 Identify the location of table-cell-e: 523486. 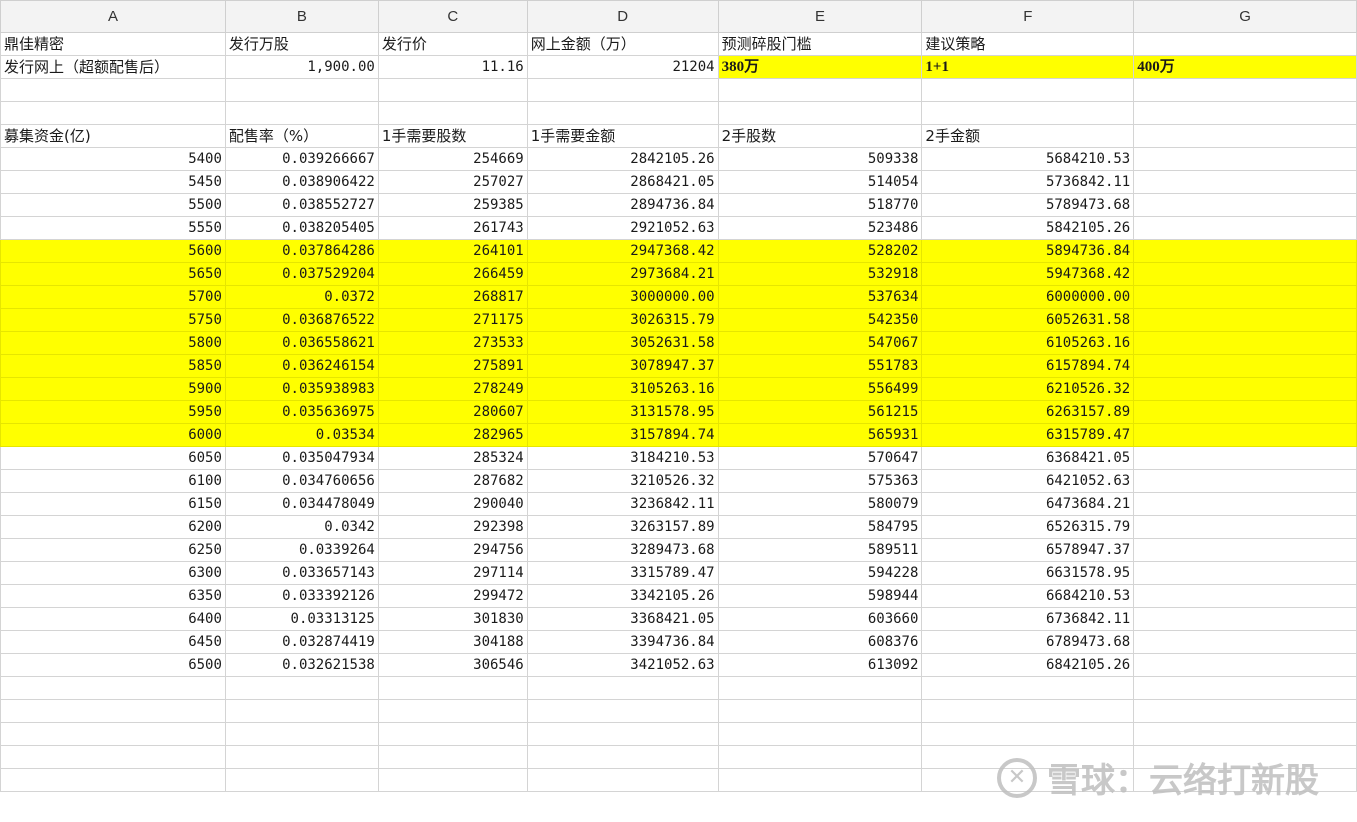
(820, 228).